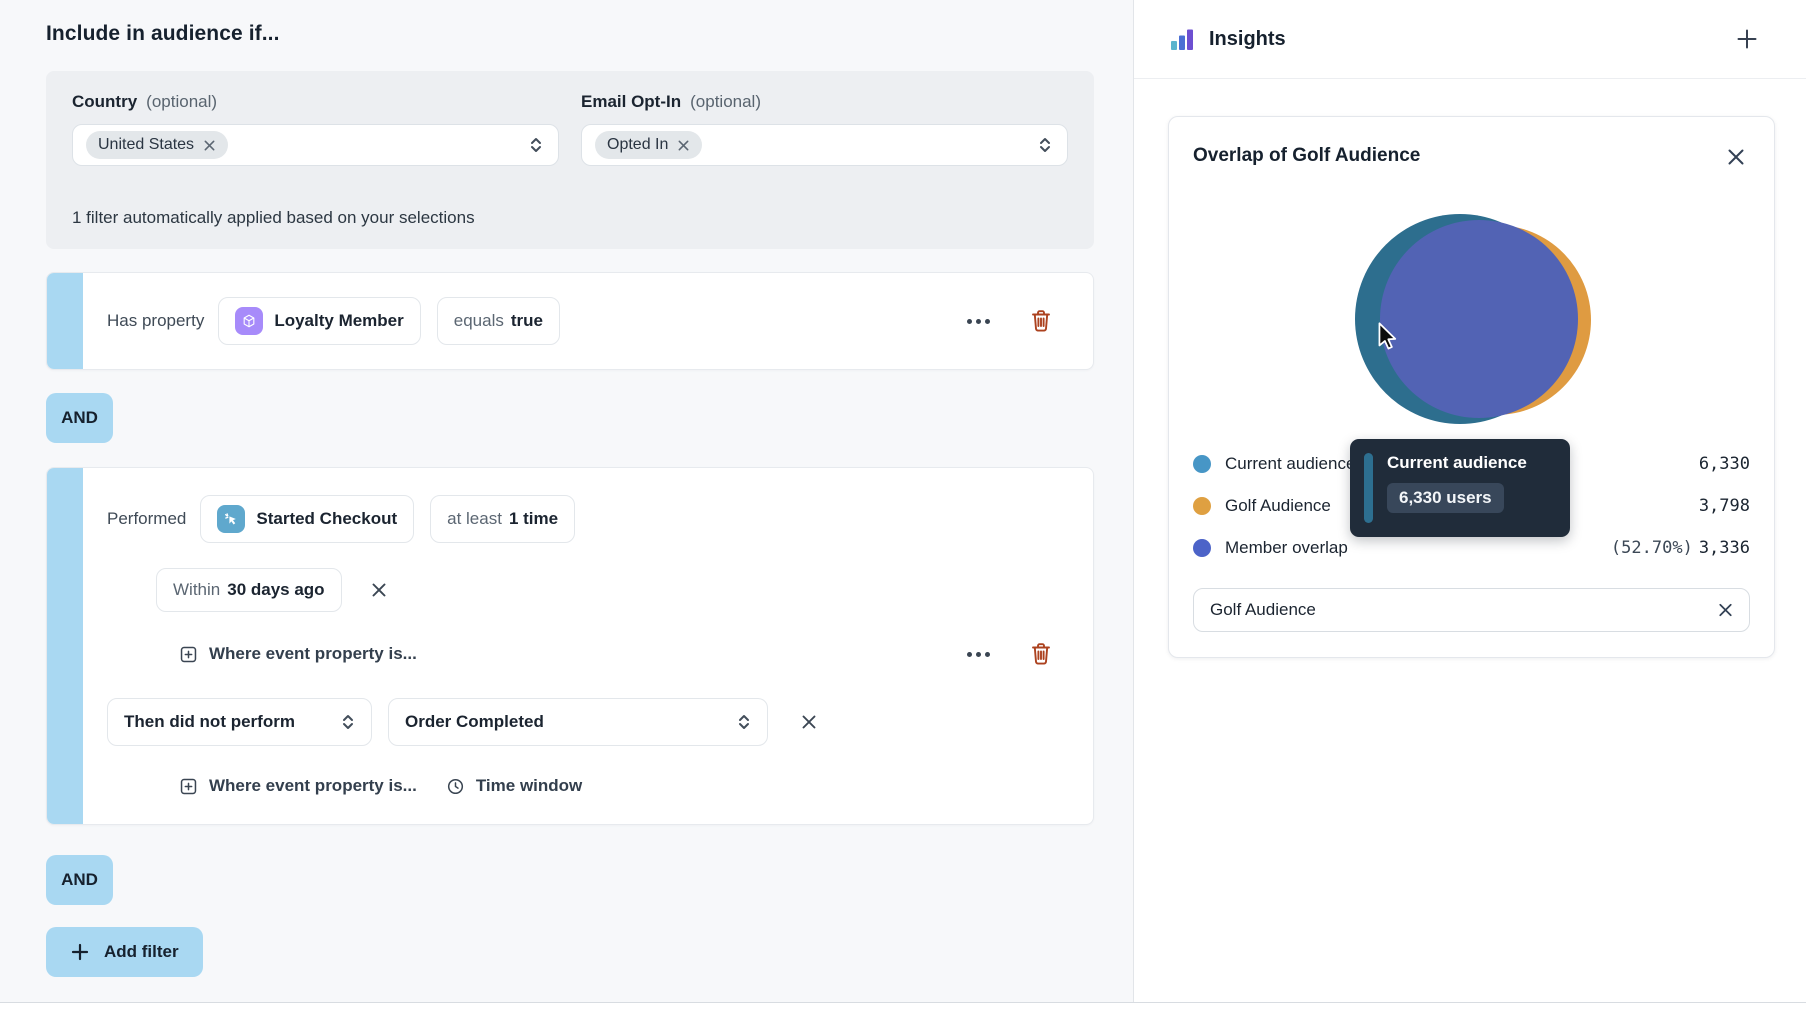 The image size is (1806, 1010). What do you see at coordinates (1286, 547) in the screenshot?
I see `legend-label: Member overlap` at bounding box center [1286, 547].